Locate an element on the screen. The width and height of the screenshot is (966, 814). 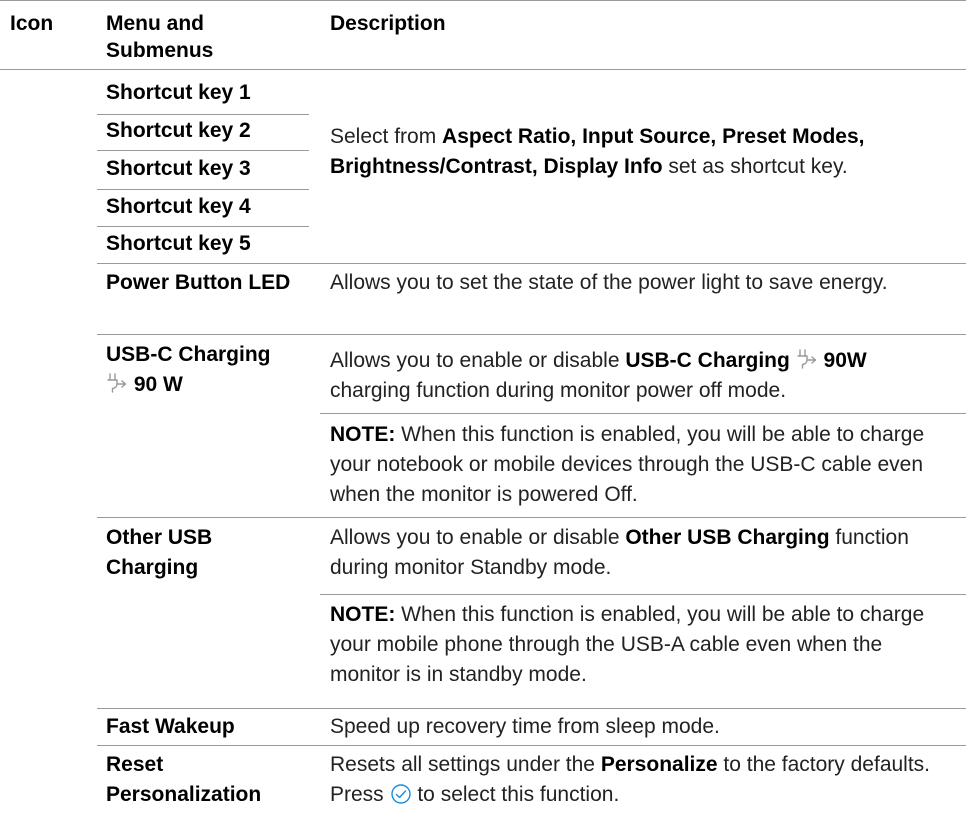
menu-reset-personalization: Reset Personalization is located at coordinates (184, 779).